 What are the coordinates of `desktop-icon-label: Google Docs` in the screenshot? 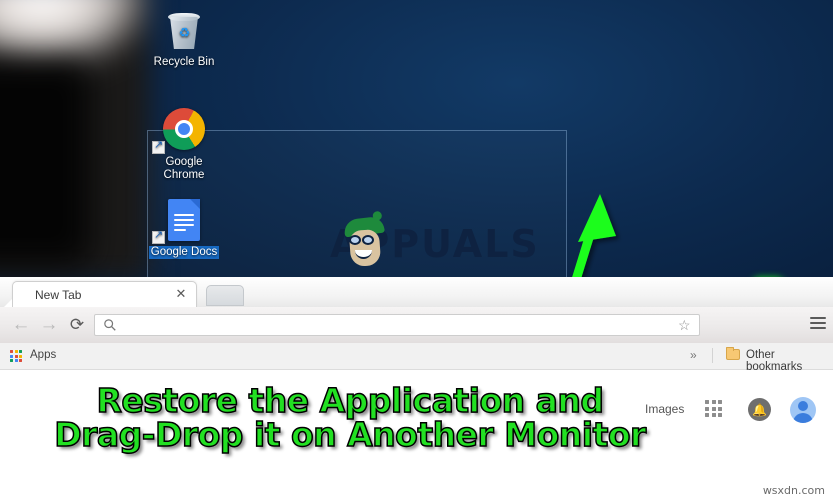 It's located at (184, 252).